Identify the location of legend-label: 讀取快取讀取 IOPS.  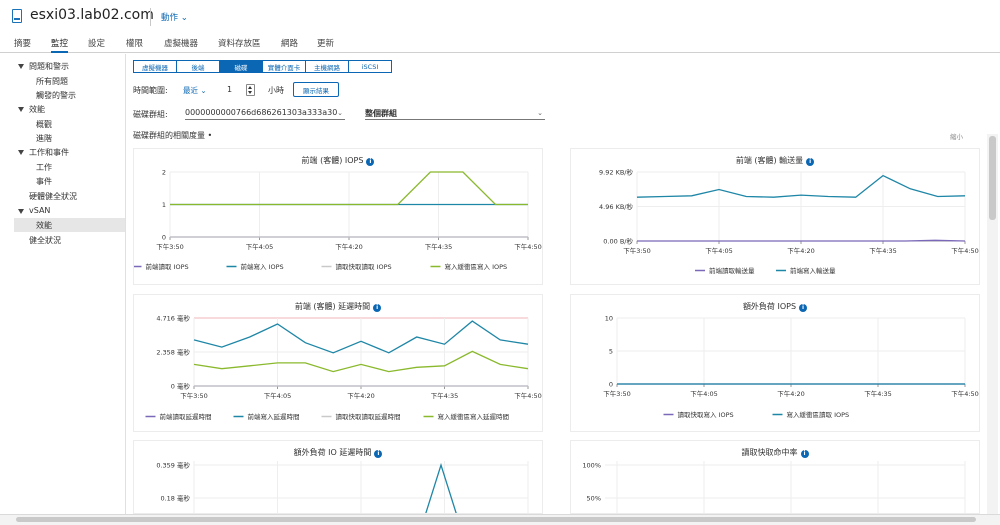
(364, 266).